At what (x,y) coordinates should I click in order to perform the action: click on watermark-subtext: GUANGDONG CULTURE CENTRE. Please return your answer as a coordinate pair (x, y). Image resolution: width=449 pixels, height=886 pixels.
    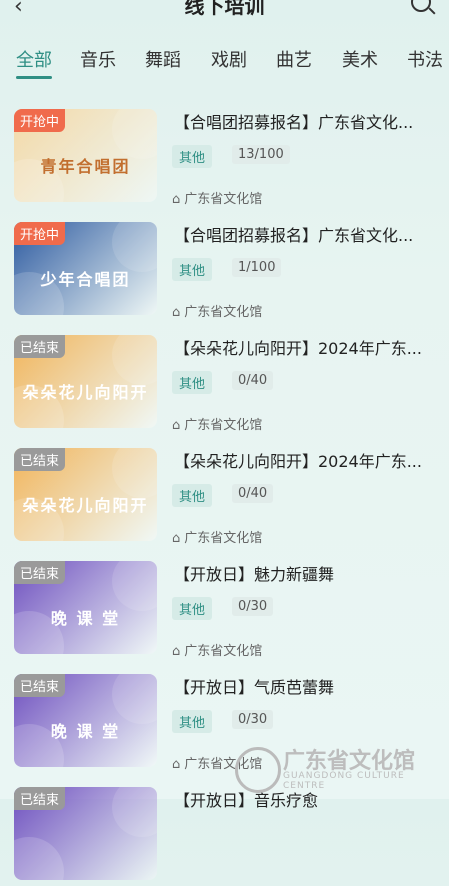
    Looking at the image, I should click on (344, 781).